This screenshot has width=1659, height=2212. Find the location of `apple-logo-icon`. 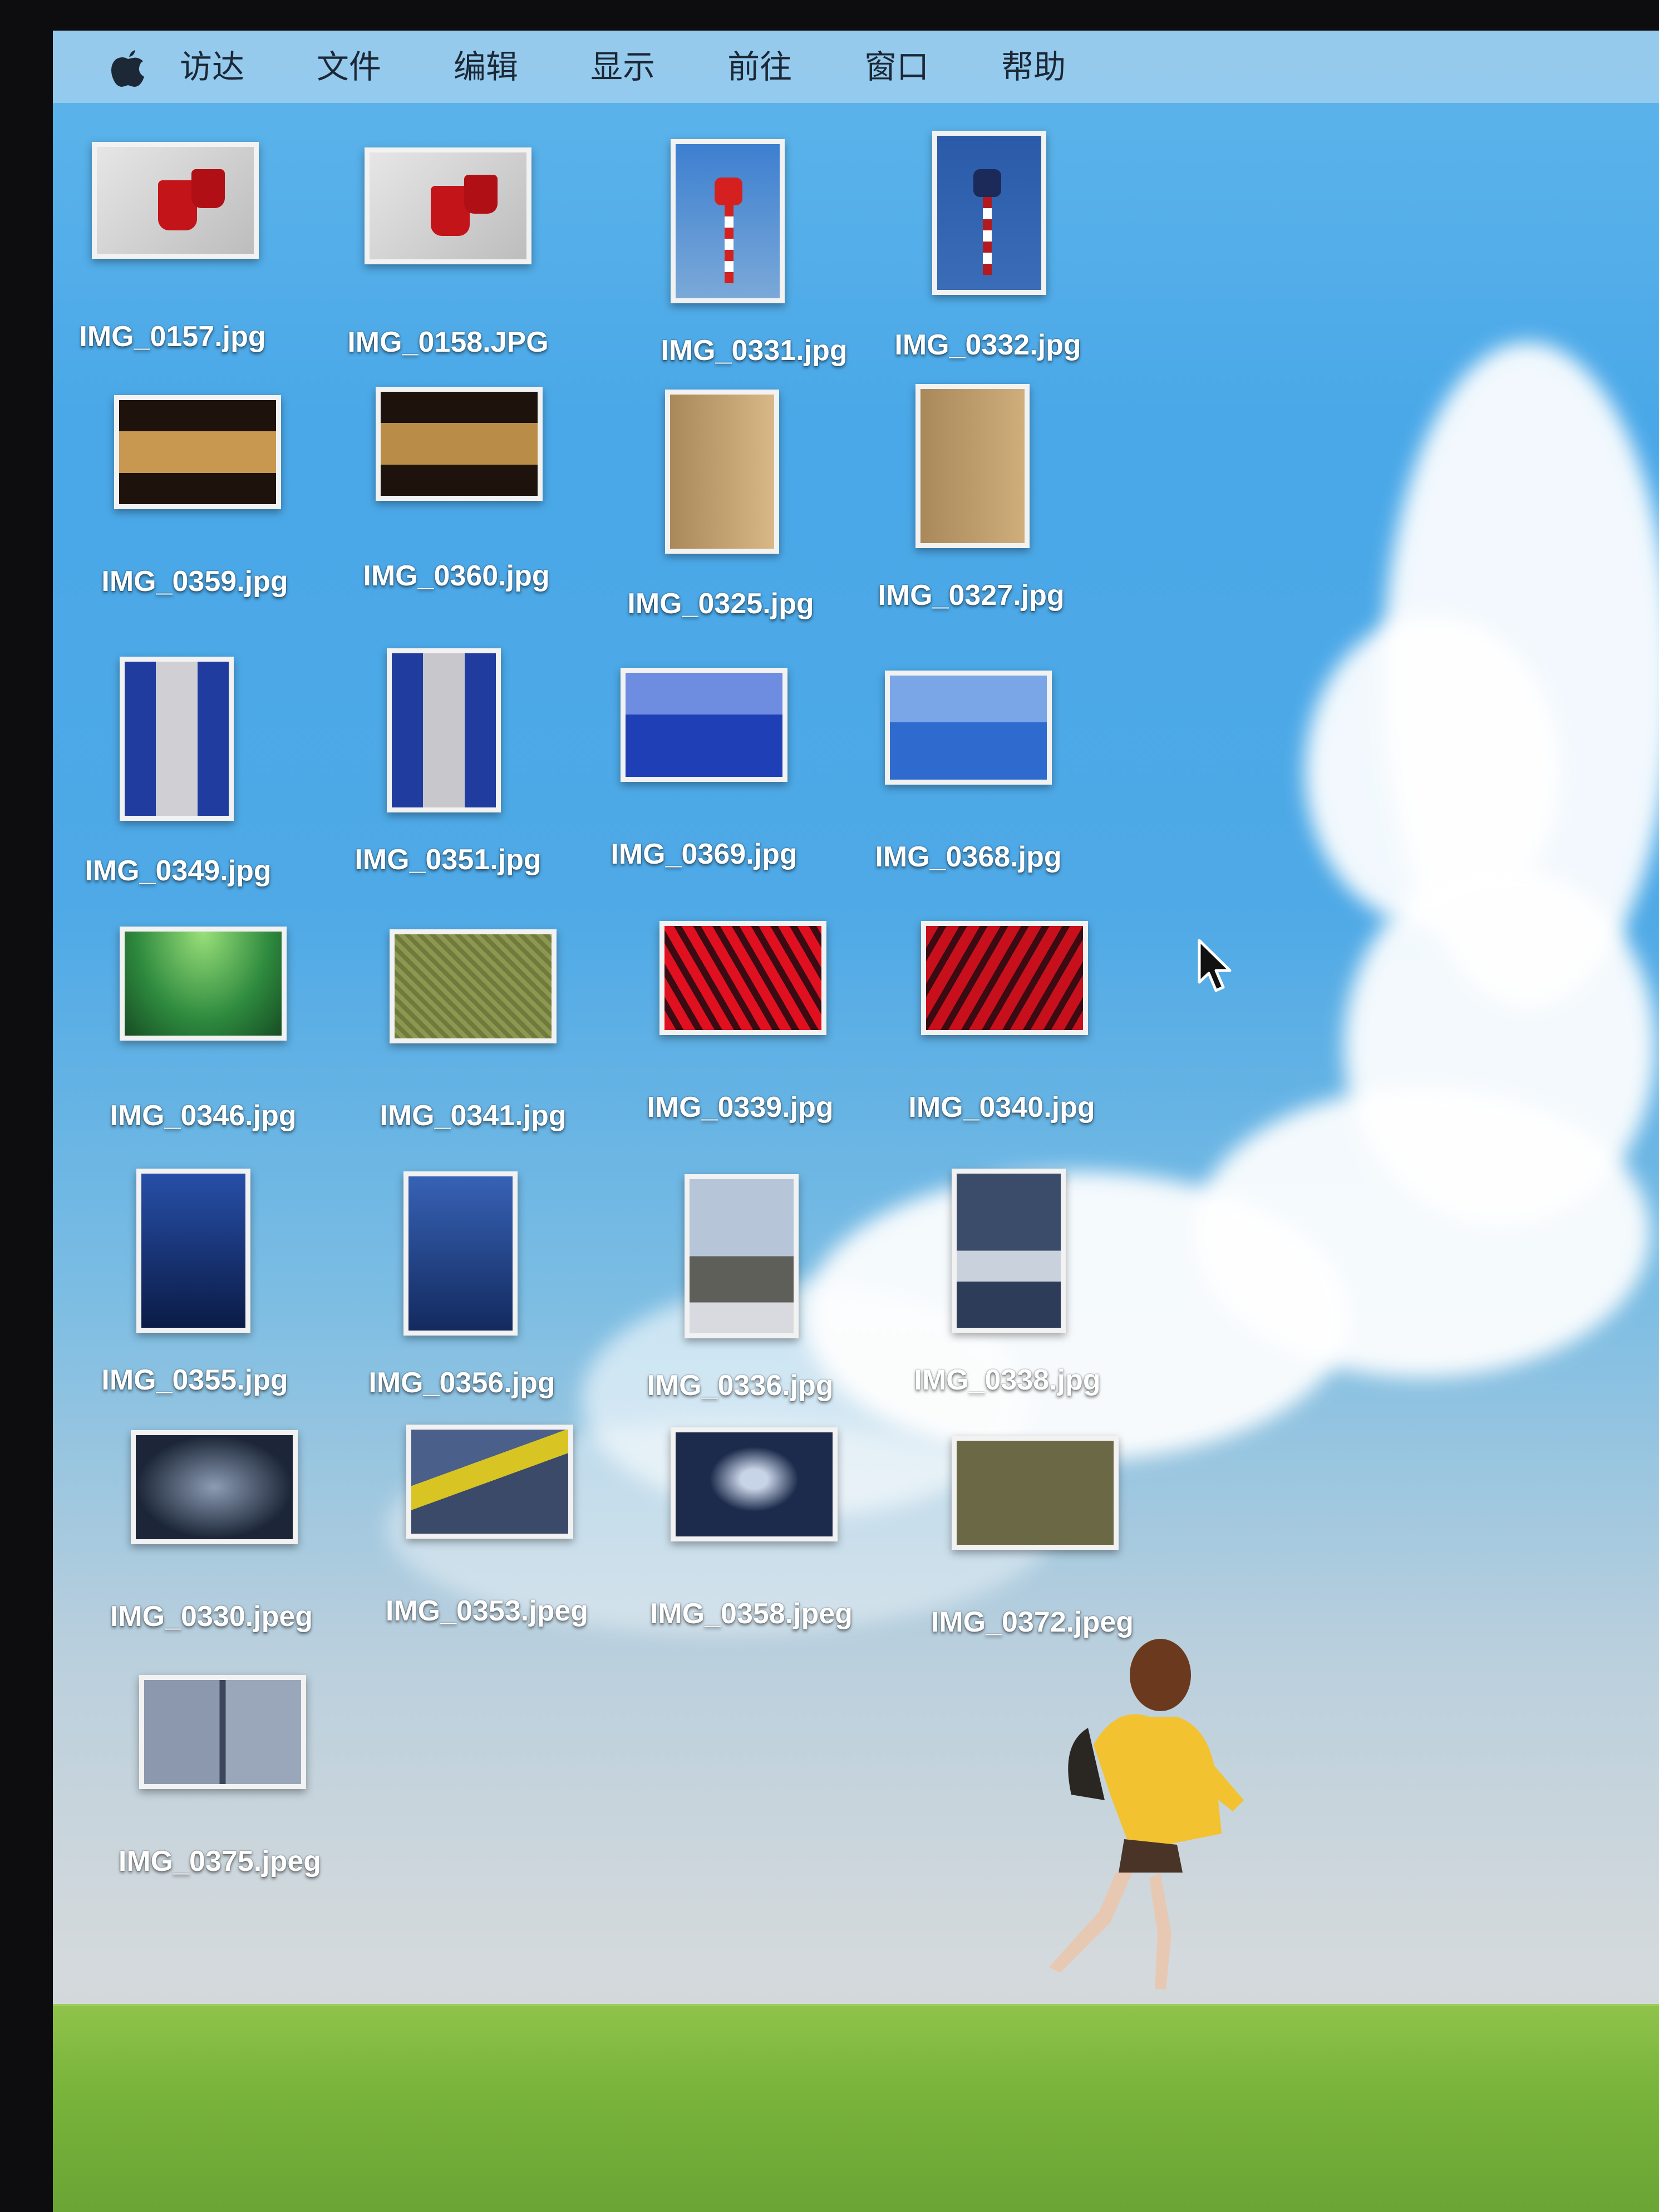

apple-logo-icon is located at coordinates (128, 67).